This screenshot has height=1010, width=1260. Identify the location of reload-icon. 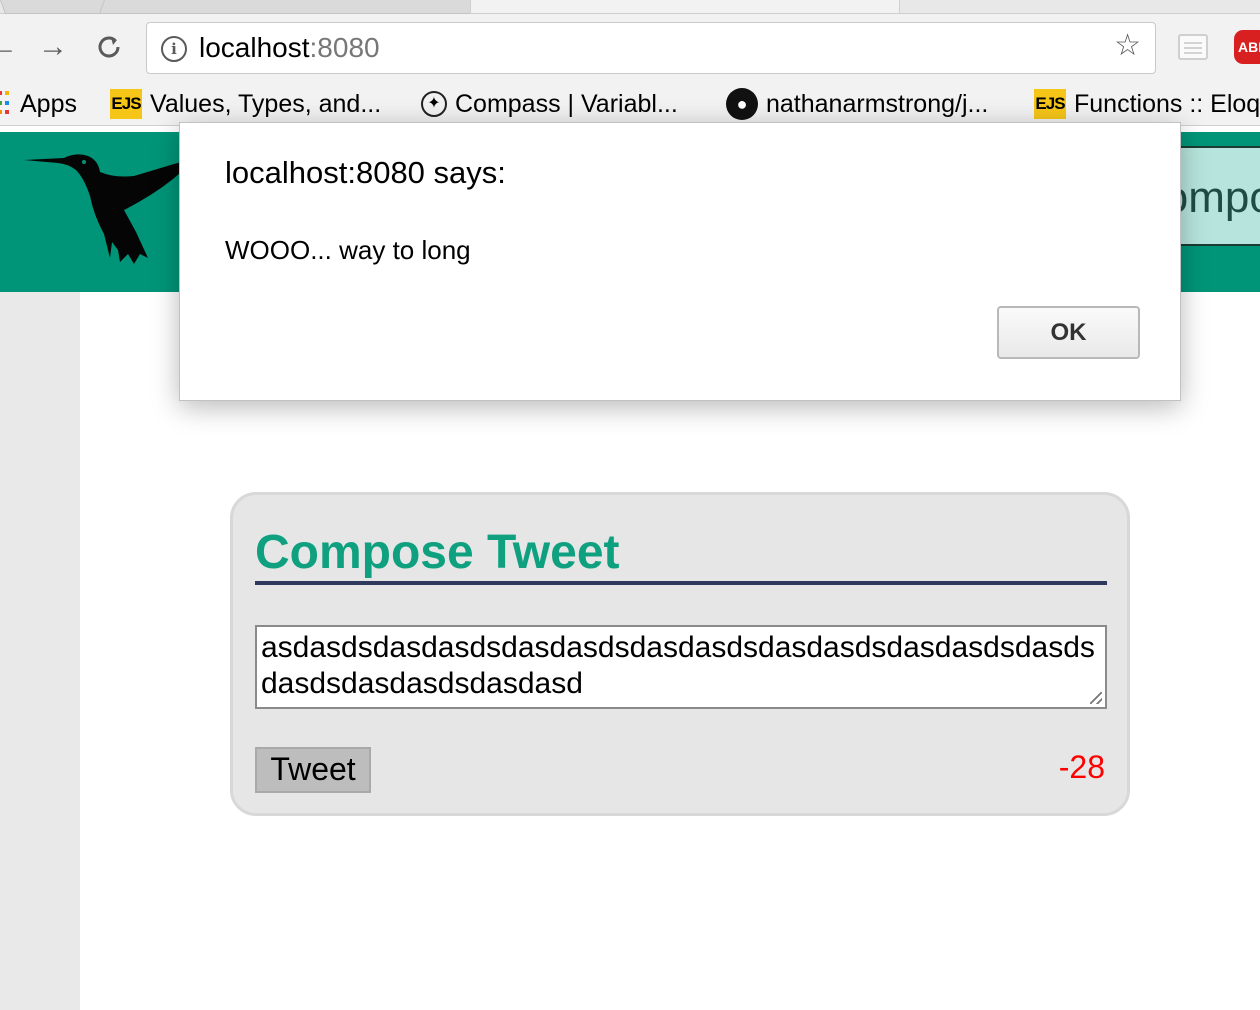
(109, 47).